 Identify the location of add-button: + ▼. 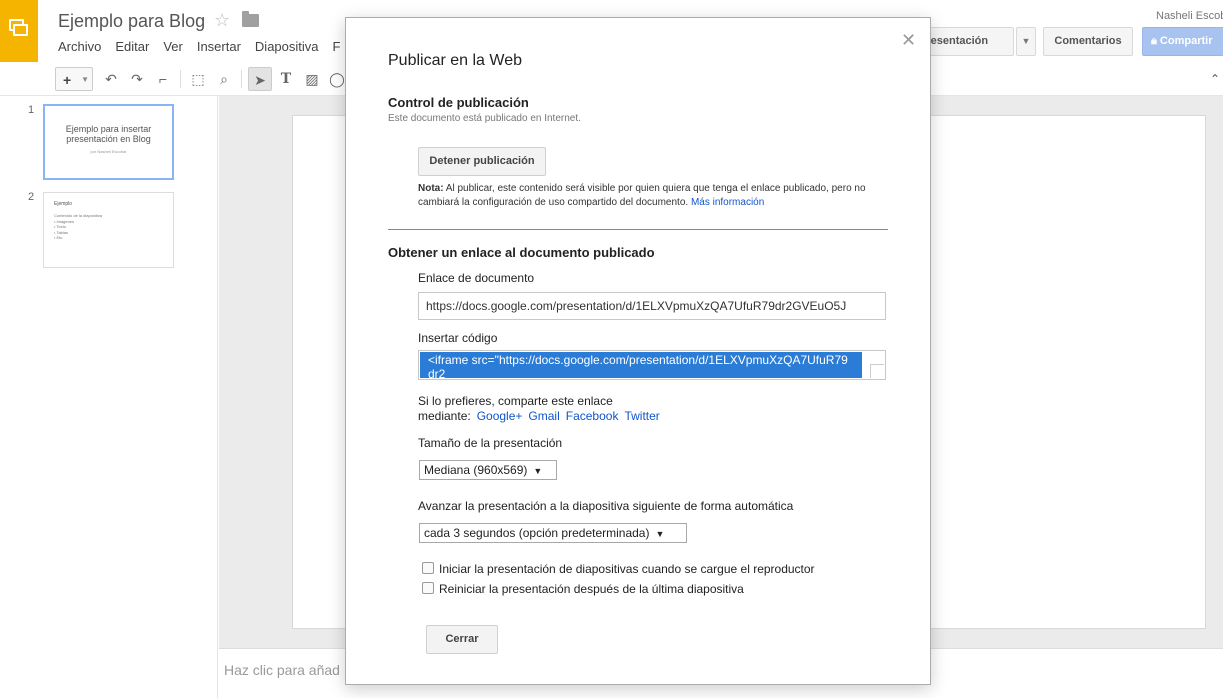
(74, 79).